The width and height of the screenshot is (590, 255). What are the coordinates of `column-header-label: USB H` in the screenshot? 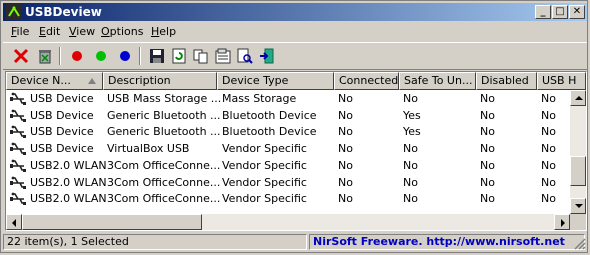 It's located at (559, 80).